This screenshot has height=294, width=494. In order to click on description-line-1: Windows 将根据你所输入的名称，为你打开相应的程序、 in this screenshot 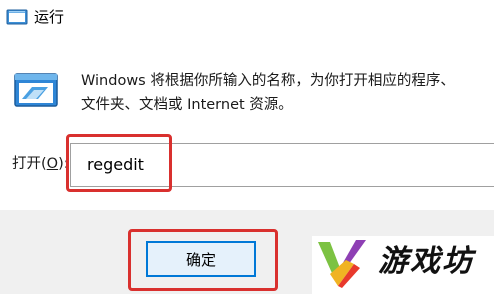, I will do `click(268, 81)`.